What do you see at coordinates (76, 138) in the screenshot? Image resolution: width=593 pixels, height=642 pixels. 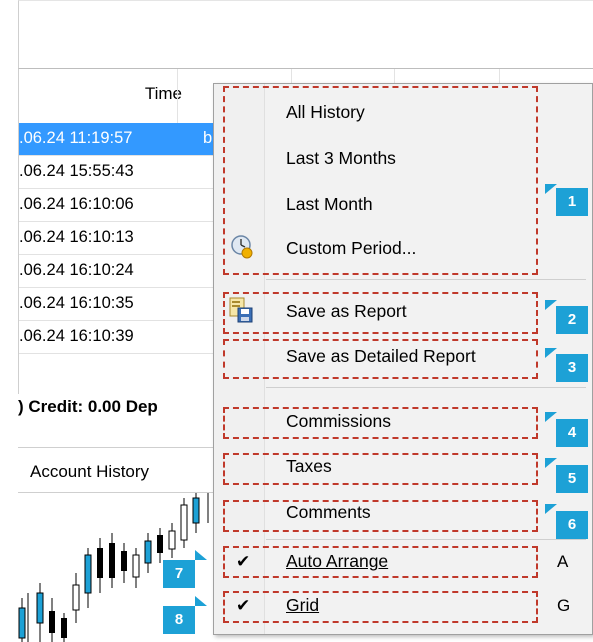 I see `cell-time: .06.24 11:19:57` at bounding box center [76, 138].